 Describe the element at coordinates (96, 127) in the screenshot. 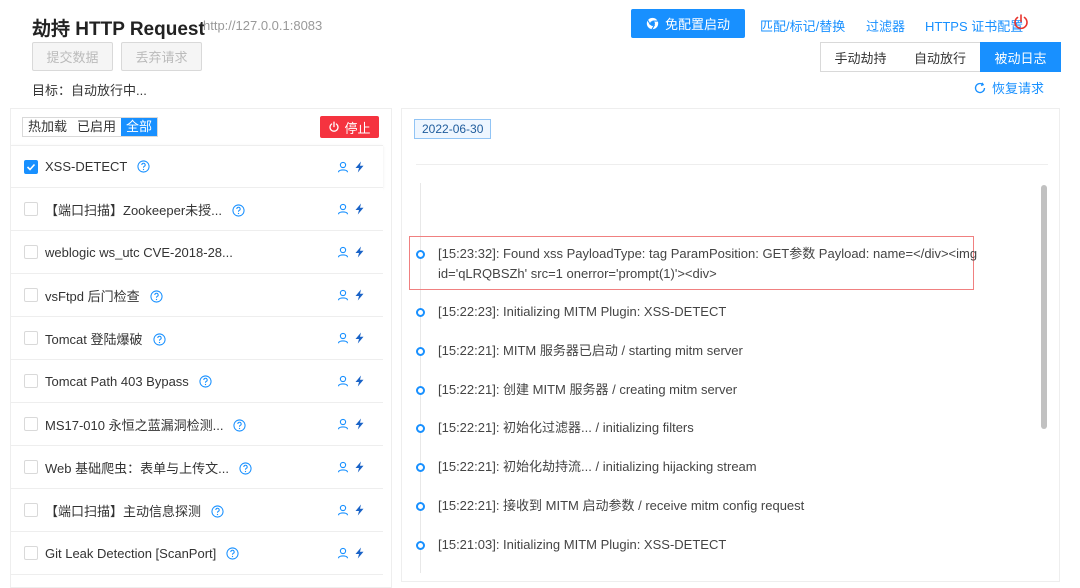

I see `filter-enabled: 已启用` at that location.